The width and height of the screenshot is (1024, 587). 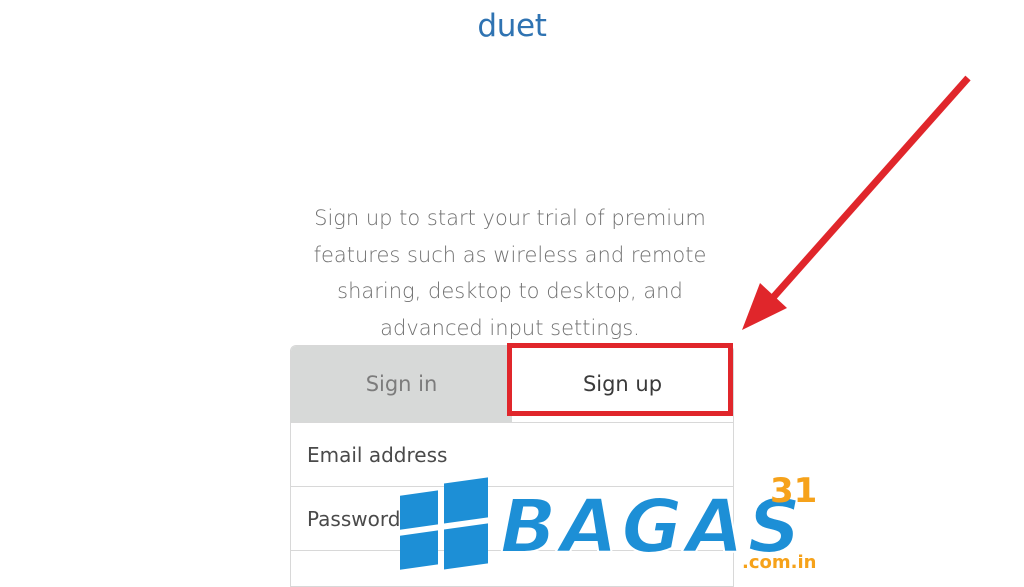 What do you see at coordinates (510, 254) in the screenshot?
I see `intro-line: features such as wireless and remote` at bounding box center [510, 254].